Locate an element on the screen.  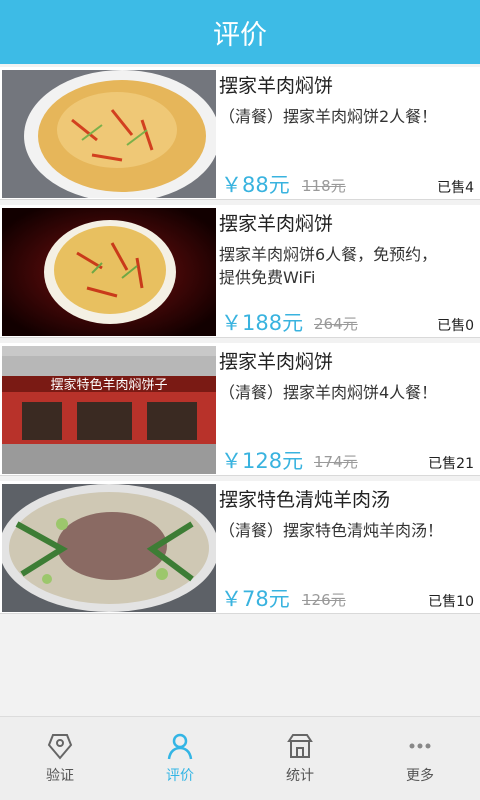
deal-original-price: 264元 is located at coordinates (336, 324).